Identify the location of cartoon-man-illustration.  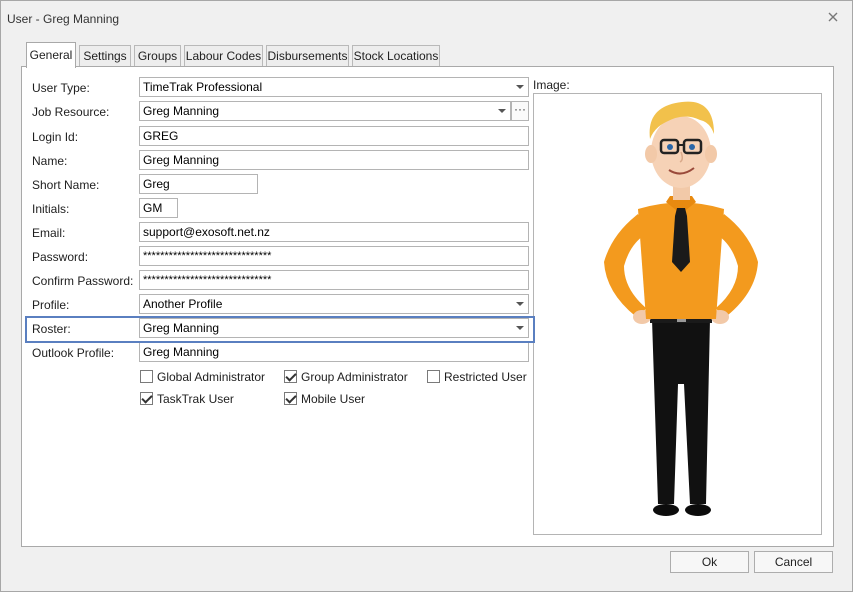
(681, 308).